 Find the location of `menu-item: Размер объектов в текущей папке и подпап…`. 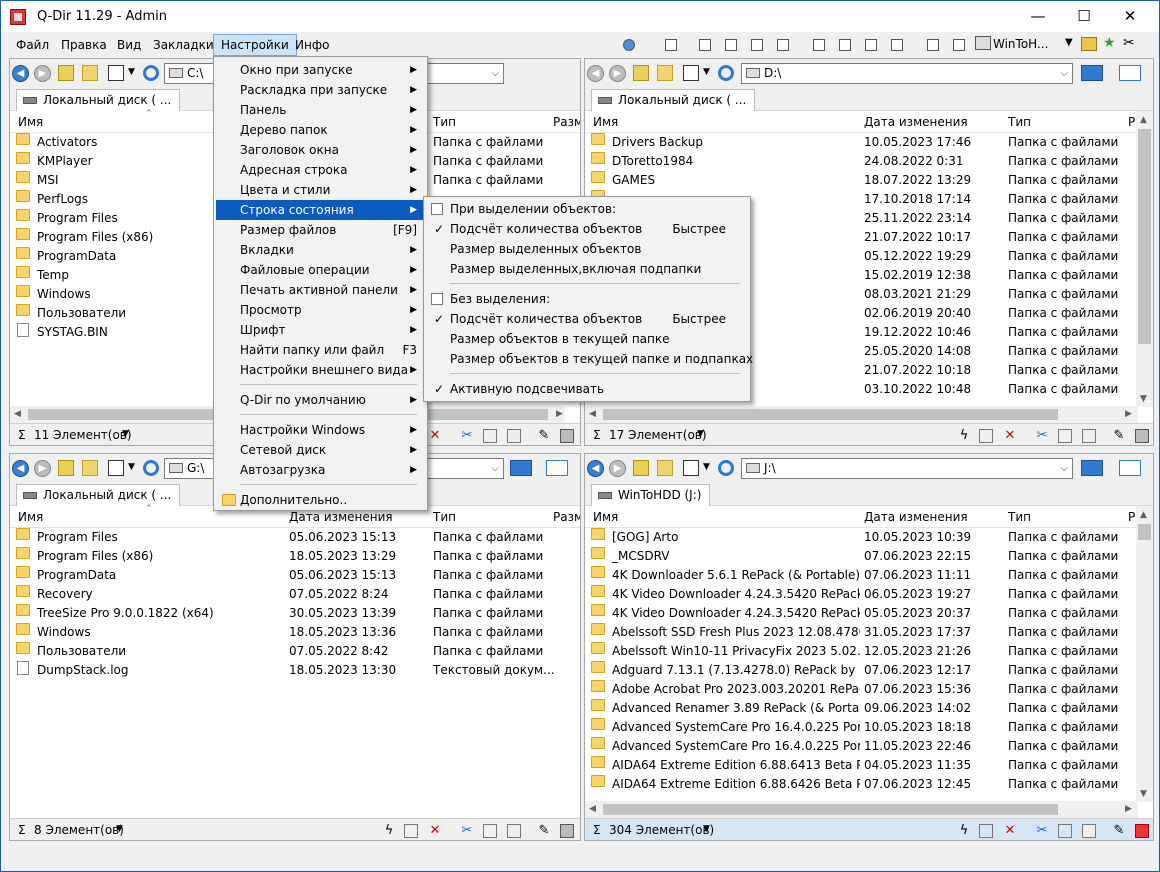

menu-item: Размер объектов в текущей папке и подпап… is located at coordinates (589, 359).